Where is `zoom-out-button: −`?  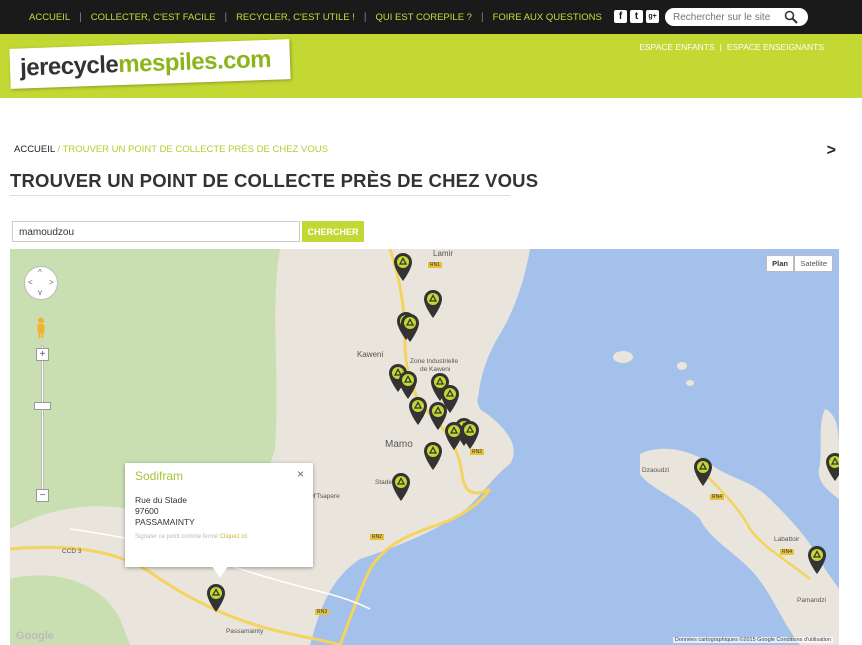 zoom-out-button: − is located at coordinates (42, 495).